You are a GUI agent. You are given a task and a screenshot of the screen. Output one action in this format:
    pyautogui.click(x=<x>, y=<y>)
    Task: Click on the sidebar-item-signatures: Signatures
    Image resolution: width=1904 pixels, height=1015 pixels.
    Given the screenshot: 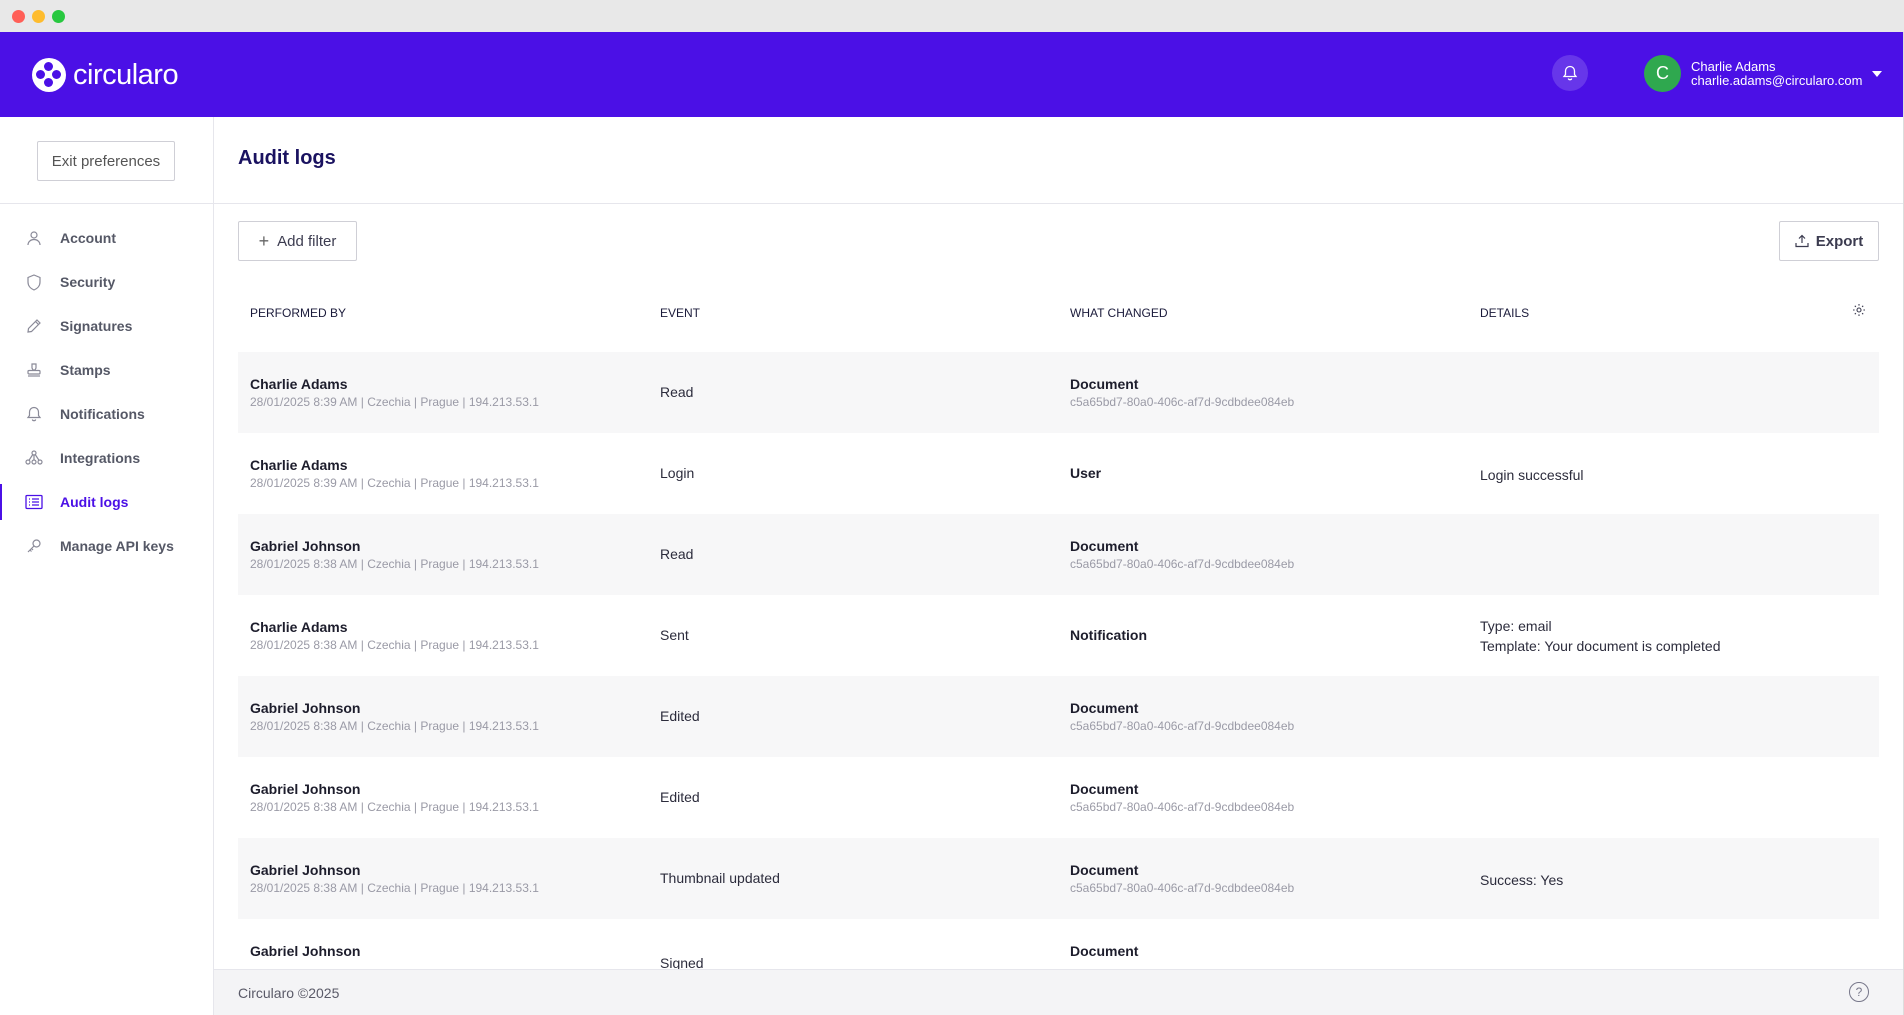 What is the action you would take?
    pyautogui.click(x=107, y=326)
    